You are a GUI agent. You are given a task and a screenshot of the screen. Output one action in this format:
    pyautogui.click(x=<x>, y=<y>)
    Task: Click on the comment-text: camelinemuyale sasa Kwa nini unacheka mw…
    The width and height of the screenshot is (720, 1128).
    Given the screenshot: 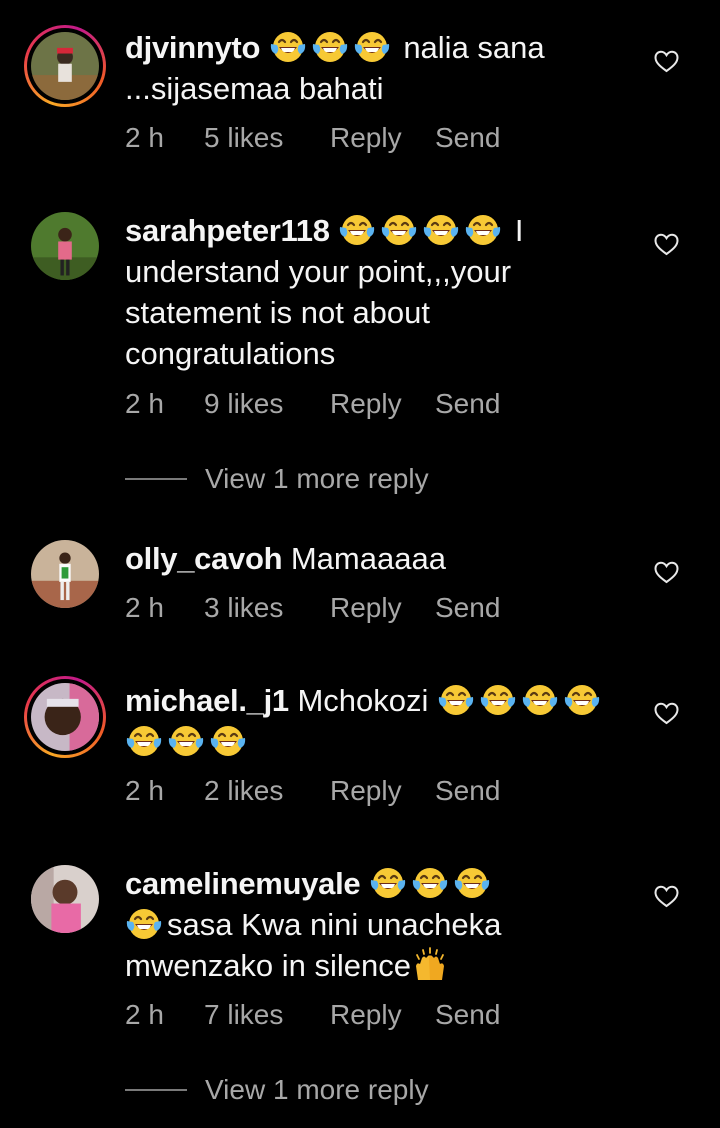 What is the action you would take?
    pyautogui.click(x=375, y=924)
    